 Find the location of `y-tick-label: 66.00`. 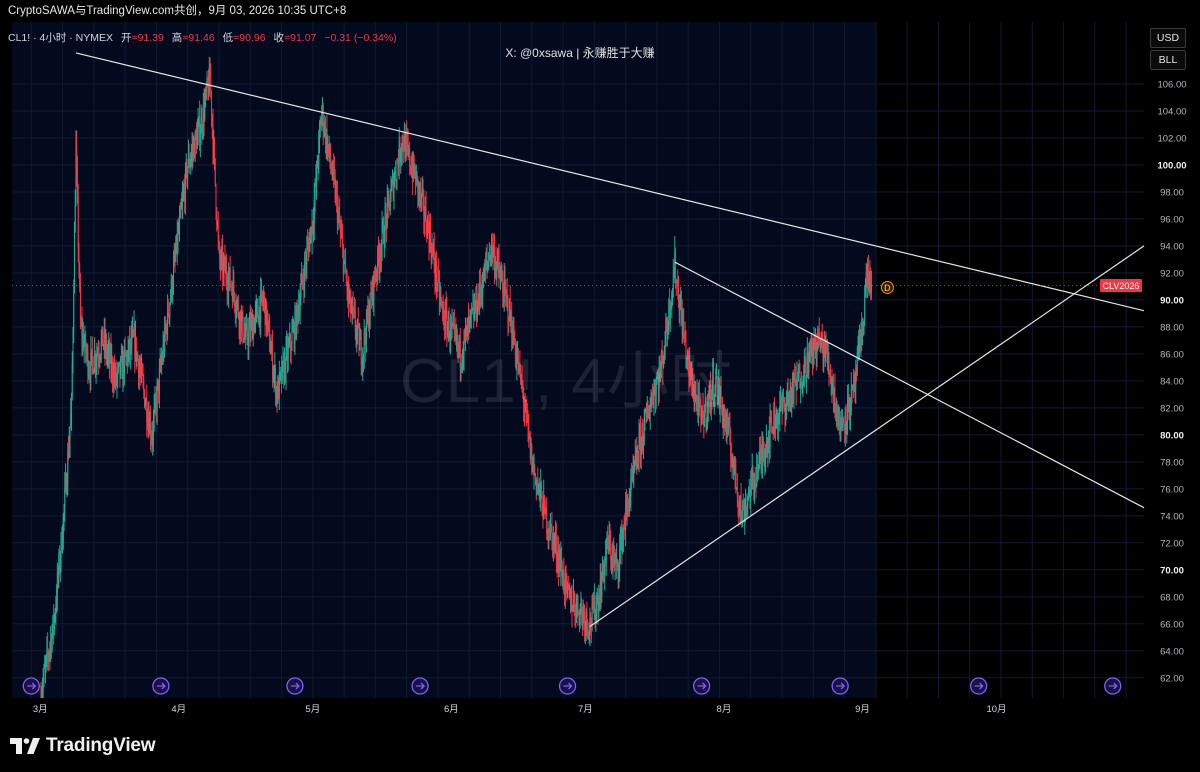

y-tick-label: 66.00 is located at coordinates (1172, 624).